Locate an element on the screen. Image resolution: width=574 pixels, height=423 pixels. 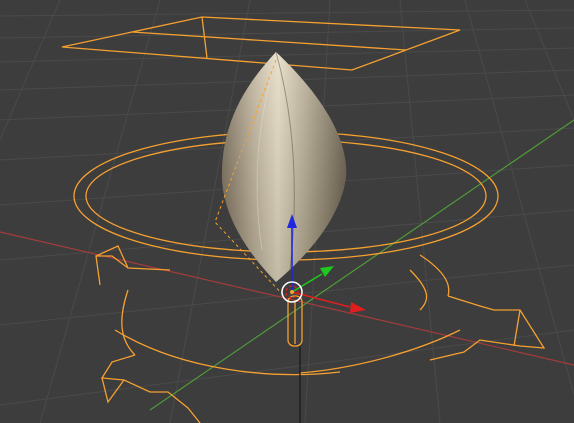
overhead-rectangle-control is located at coordinates (261, 43).